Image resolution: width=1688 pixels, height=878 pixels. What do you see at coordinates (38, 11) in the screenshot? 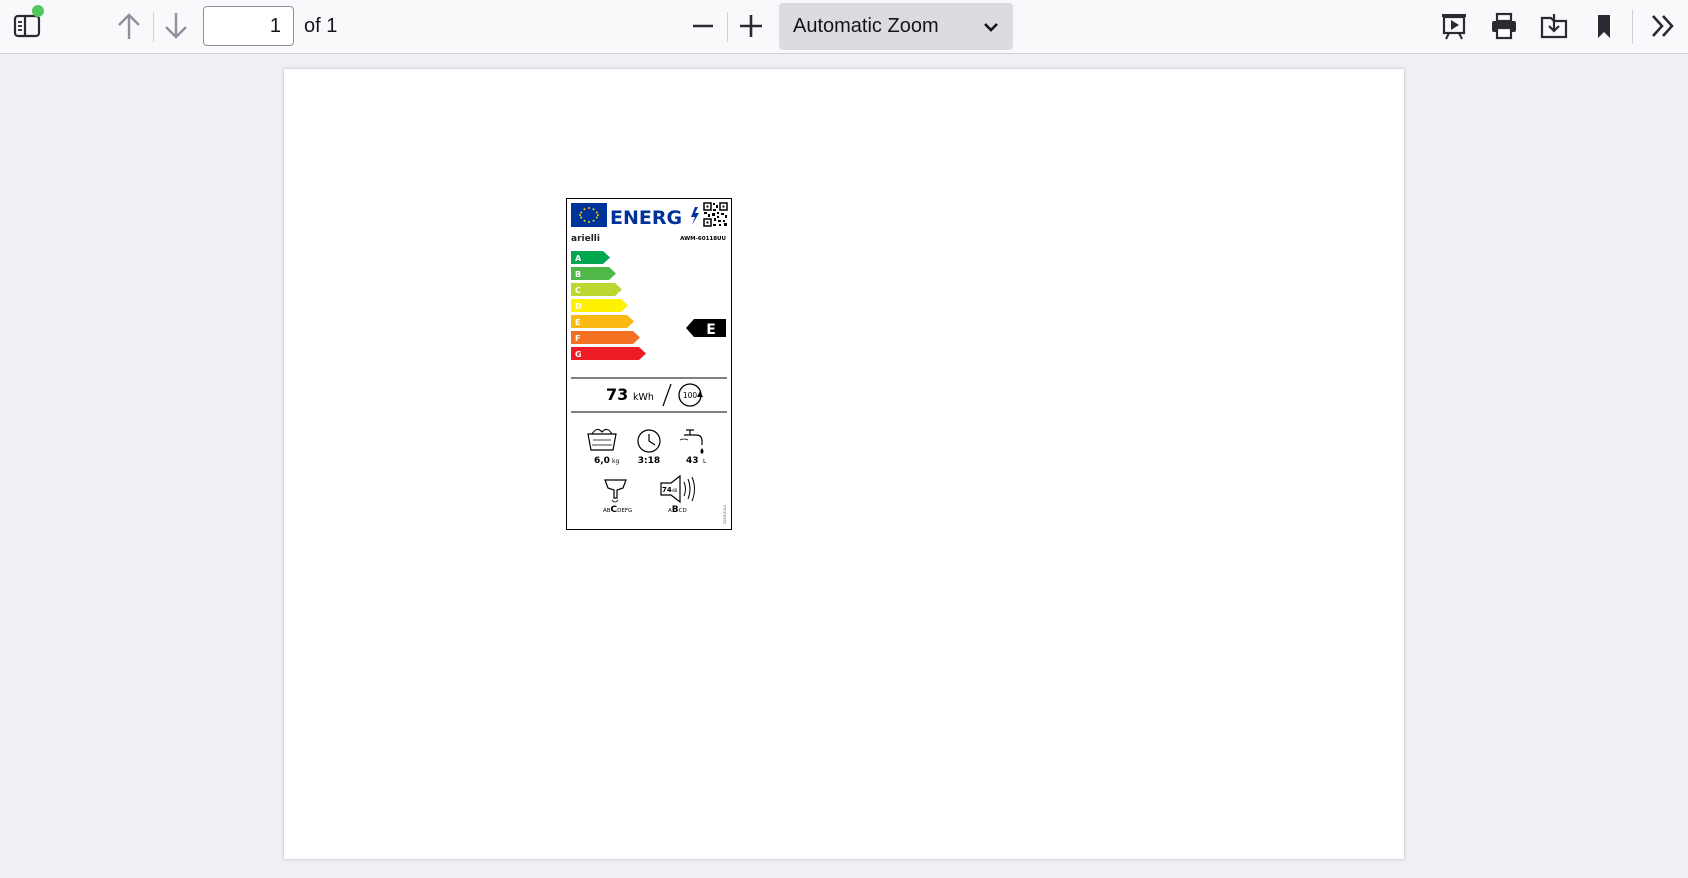
I see `notification-dot` at bounding box center [38, 11].